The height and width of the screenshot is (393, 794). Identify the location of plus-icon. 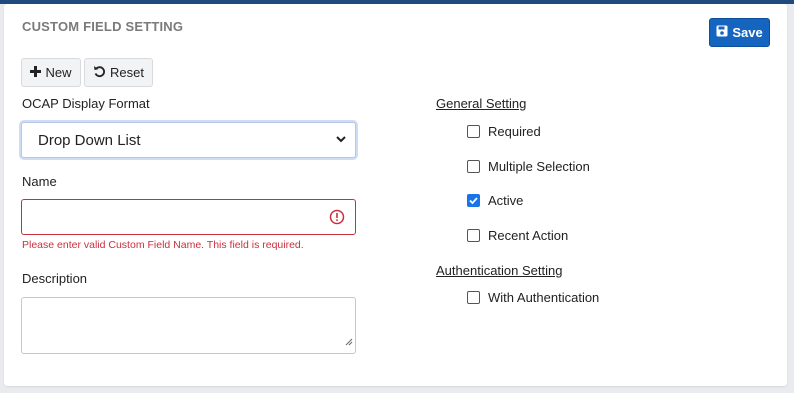
(36, 72).